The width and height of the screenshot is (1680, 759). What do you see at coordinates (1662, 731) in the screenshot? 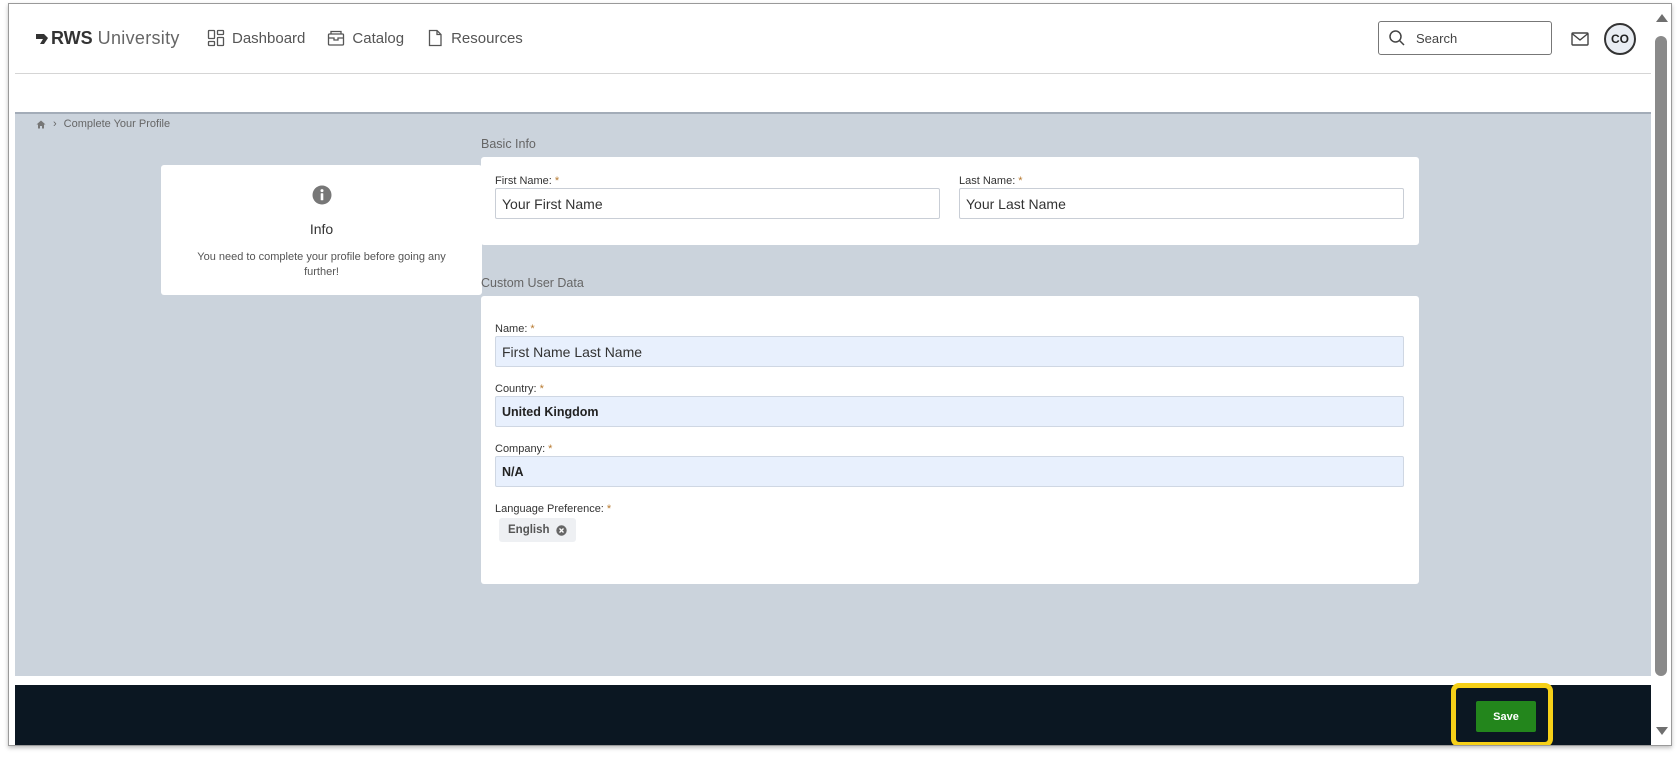
I see `scroll-down-arrow-icon` at bounding box center [1662, 731].